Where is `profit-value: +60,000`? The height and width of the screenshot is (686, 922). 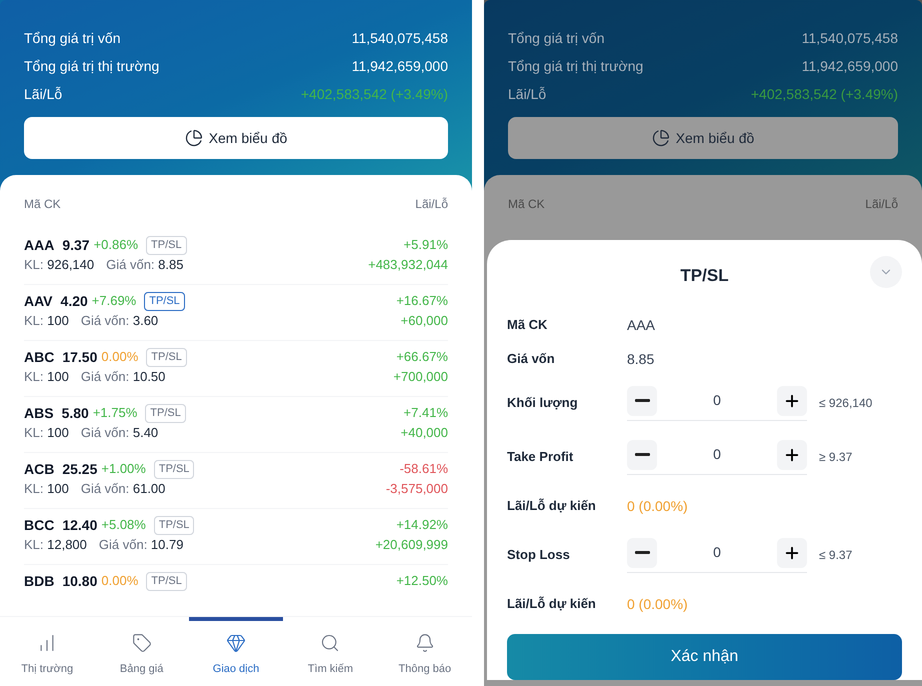
profit-value: +60,000 is located at coordinates (424, 321).